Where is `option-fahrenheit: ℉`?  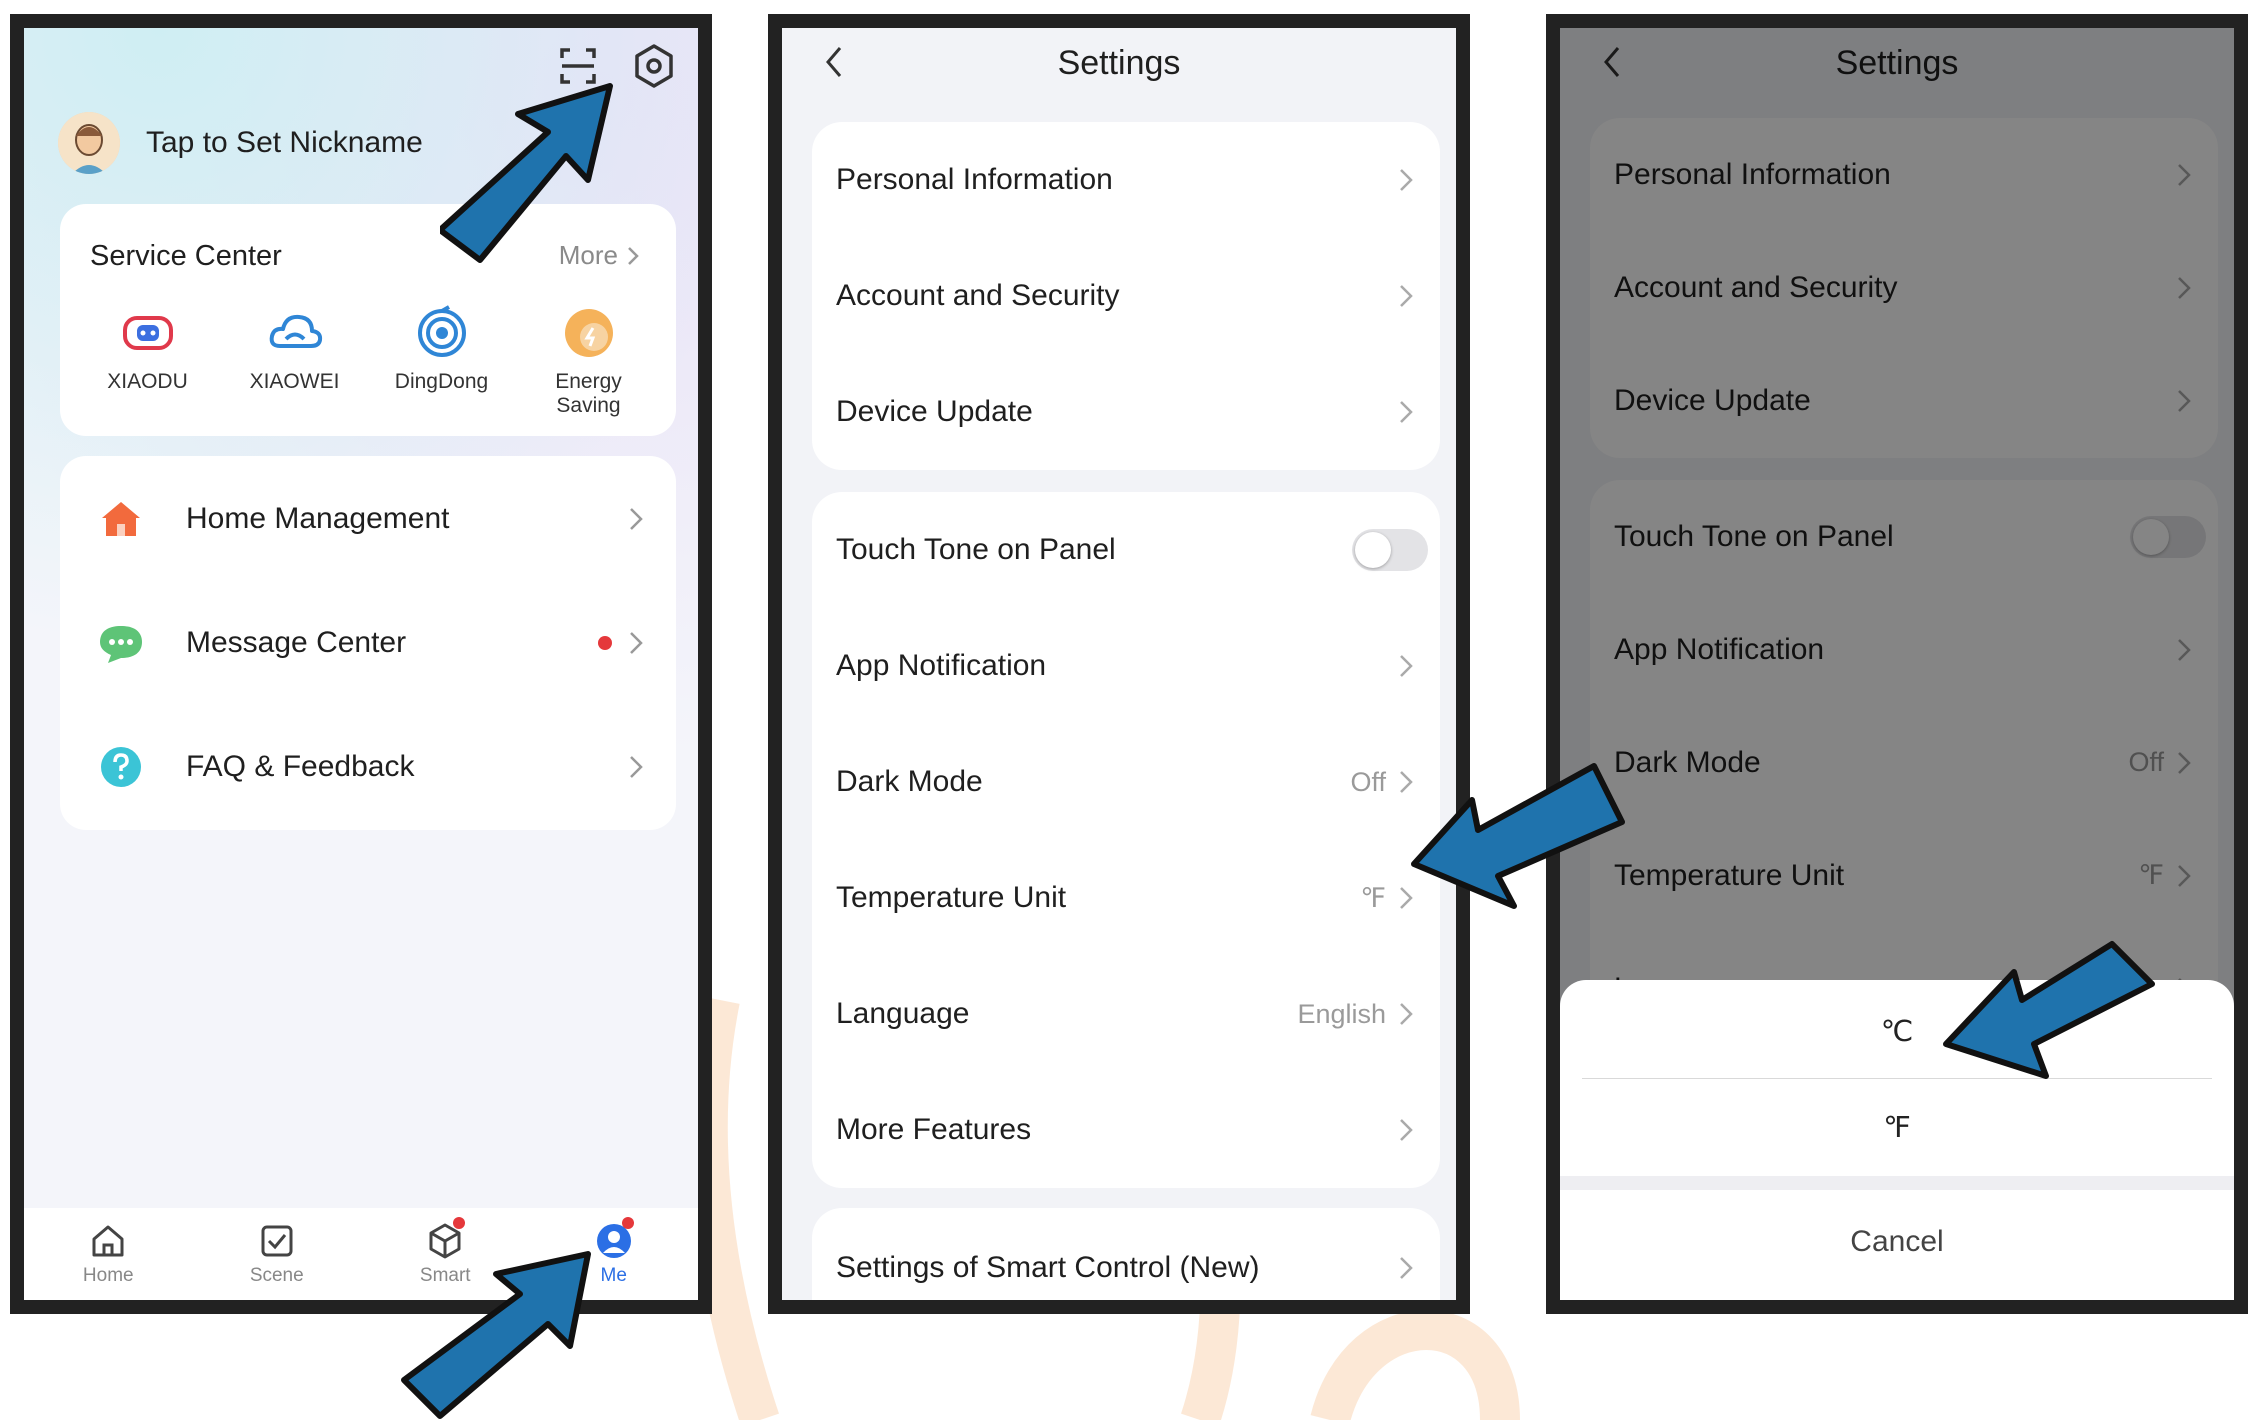 option-fahrenheit: ℉ is located at coordinates (1897, 1127).